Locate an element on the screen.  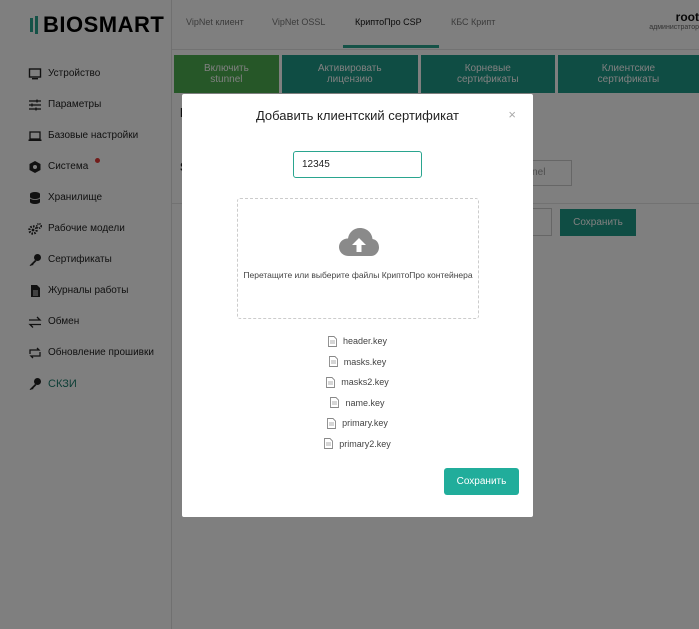
container-name-input is located at coordinates (357, 164).